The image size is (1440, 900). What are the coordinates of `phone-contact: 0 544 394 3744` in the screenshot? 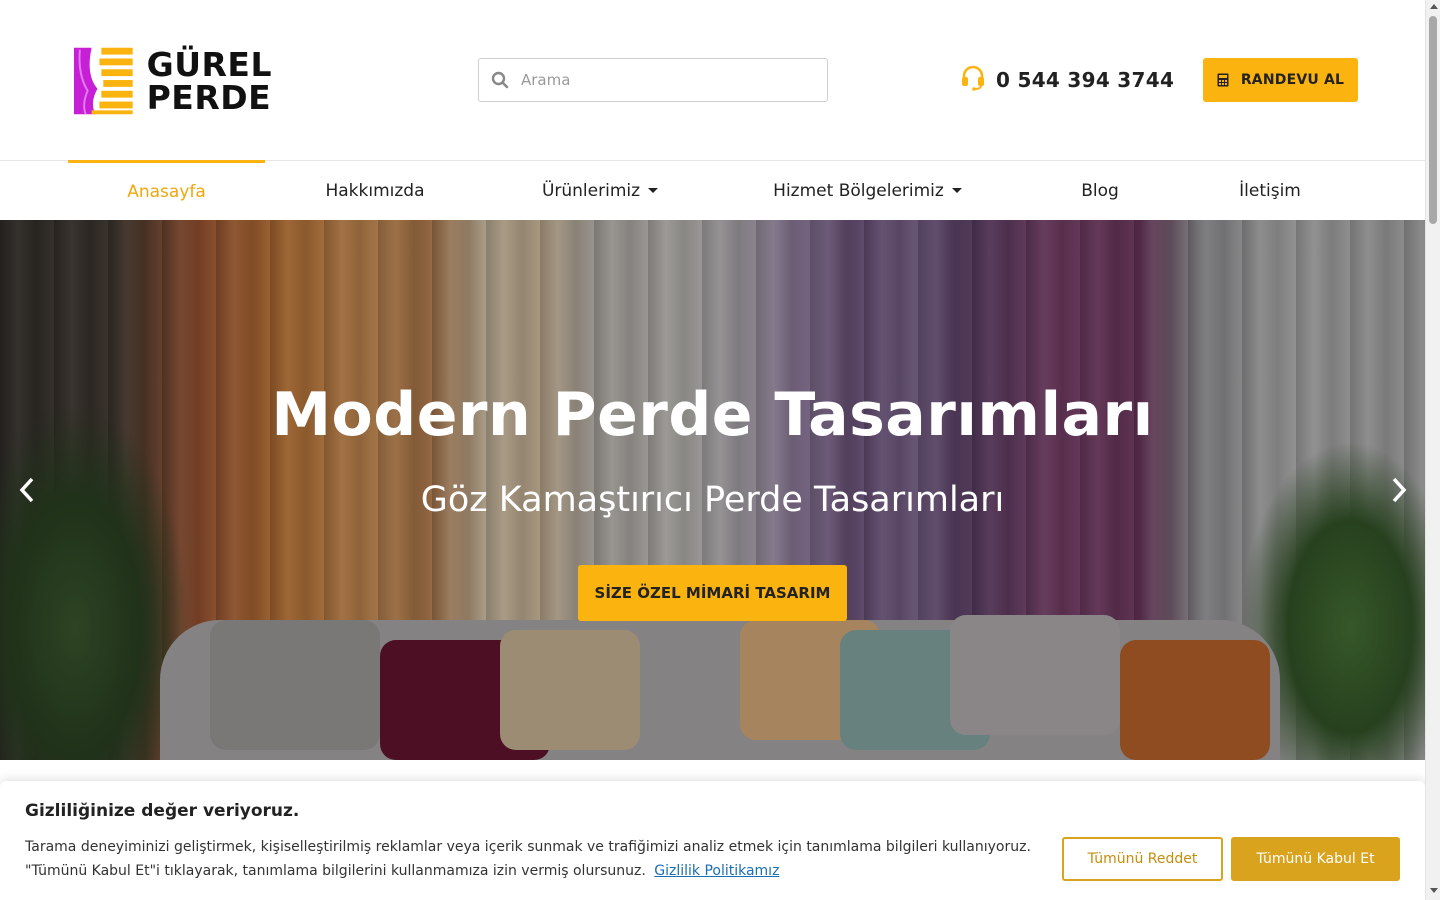 It's located at (1067, 80).